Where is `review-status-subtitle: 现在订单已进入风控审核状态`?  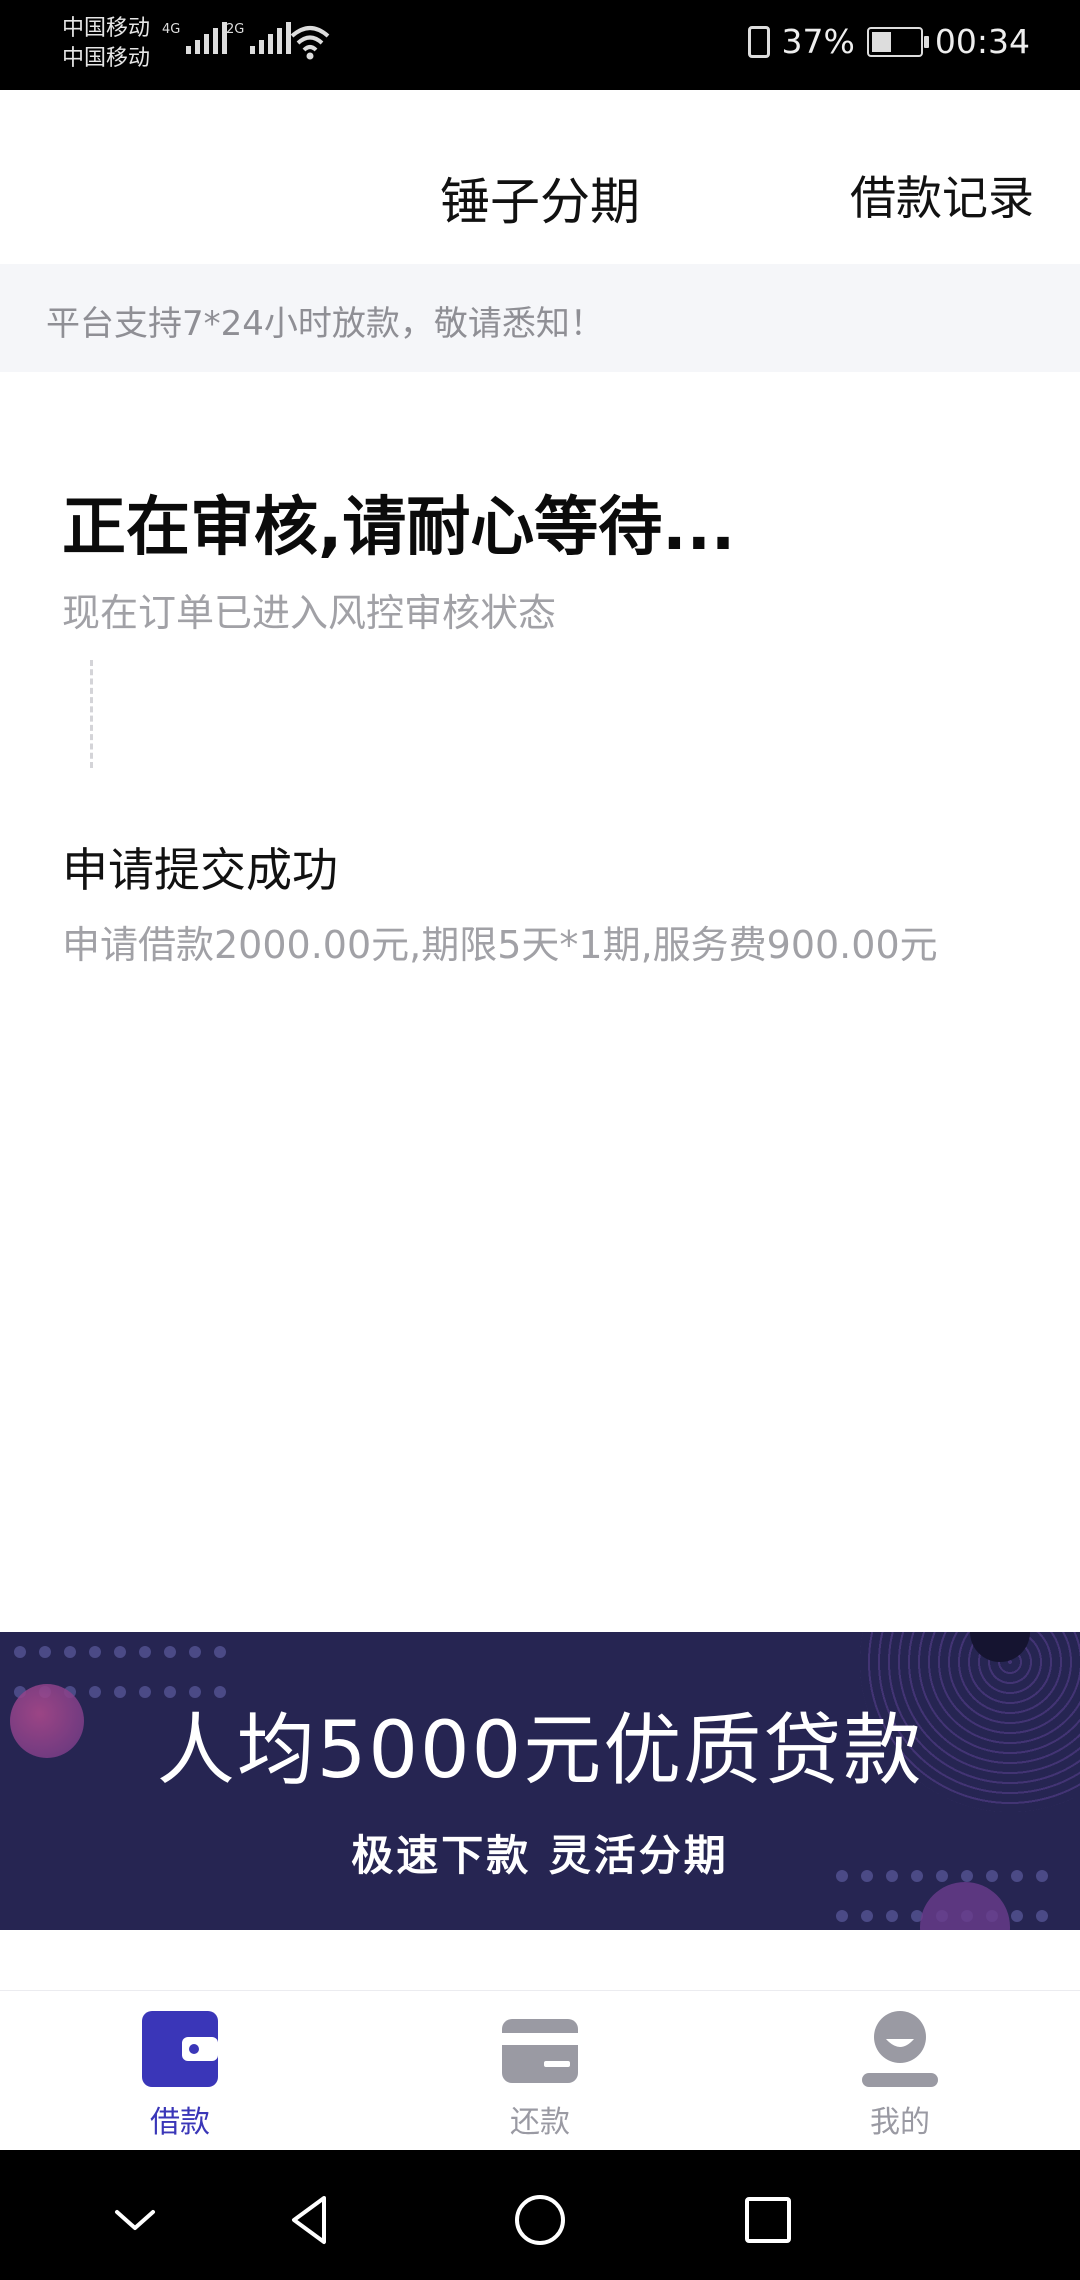
review-status-subtitle: 现在订单已进入风控审核状态 is located at coordinates (309, 613).